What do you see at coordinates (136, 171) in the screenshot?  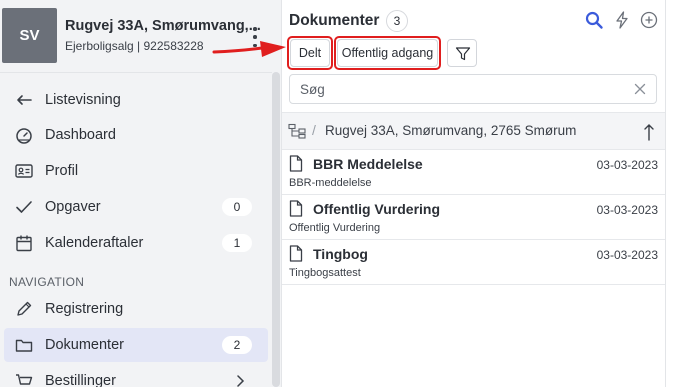 I see `sidebar-item-profil: Profil` at bounding box center [136, 171].